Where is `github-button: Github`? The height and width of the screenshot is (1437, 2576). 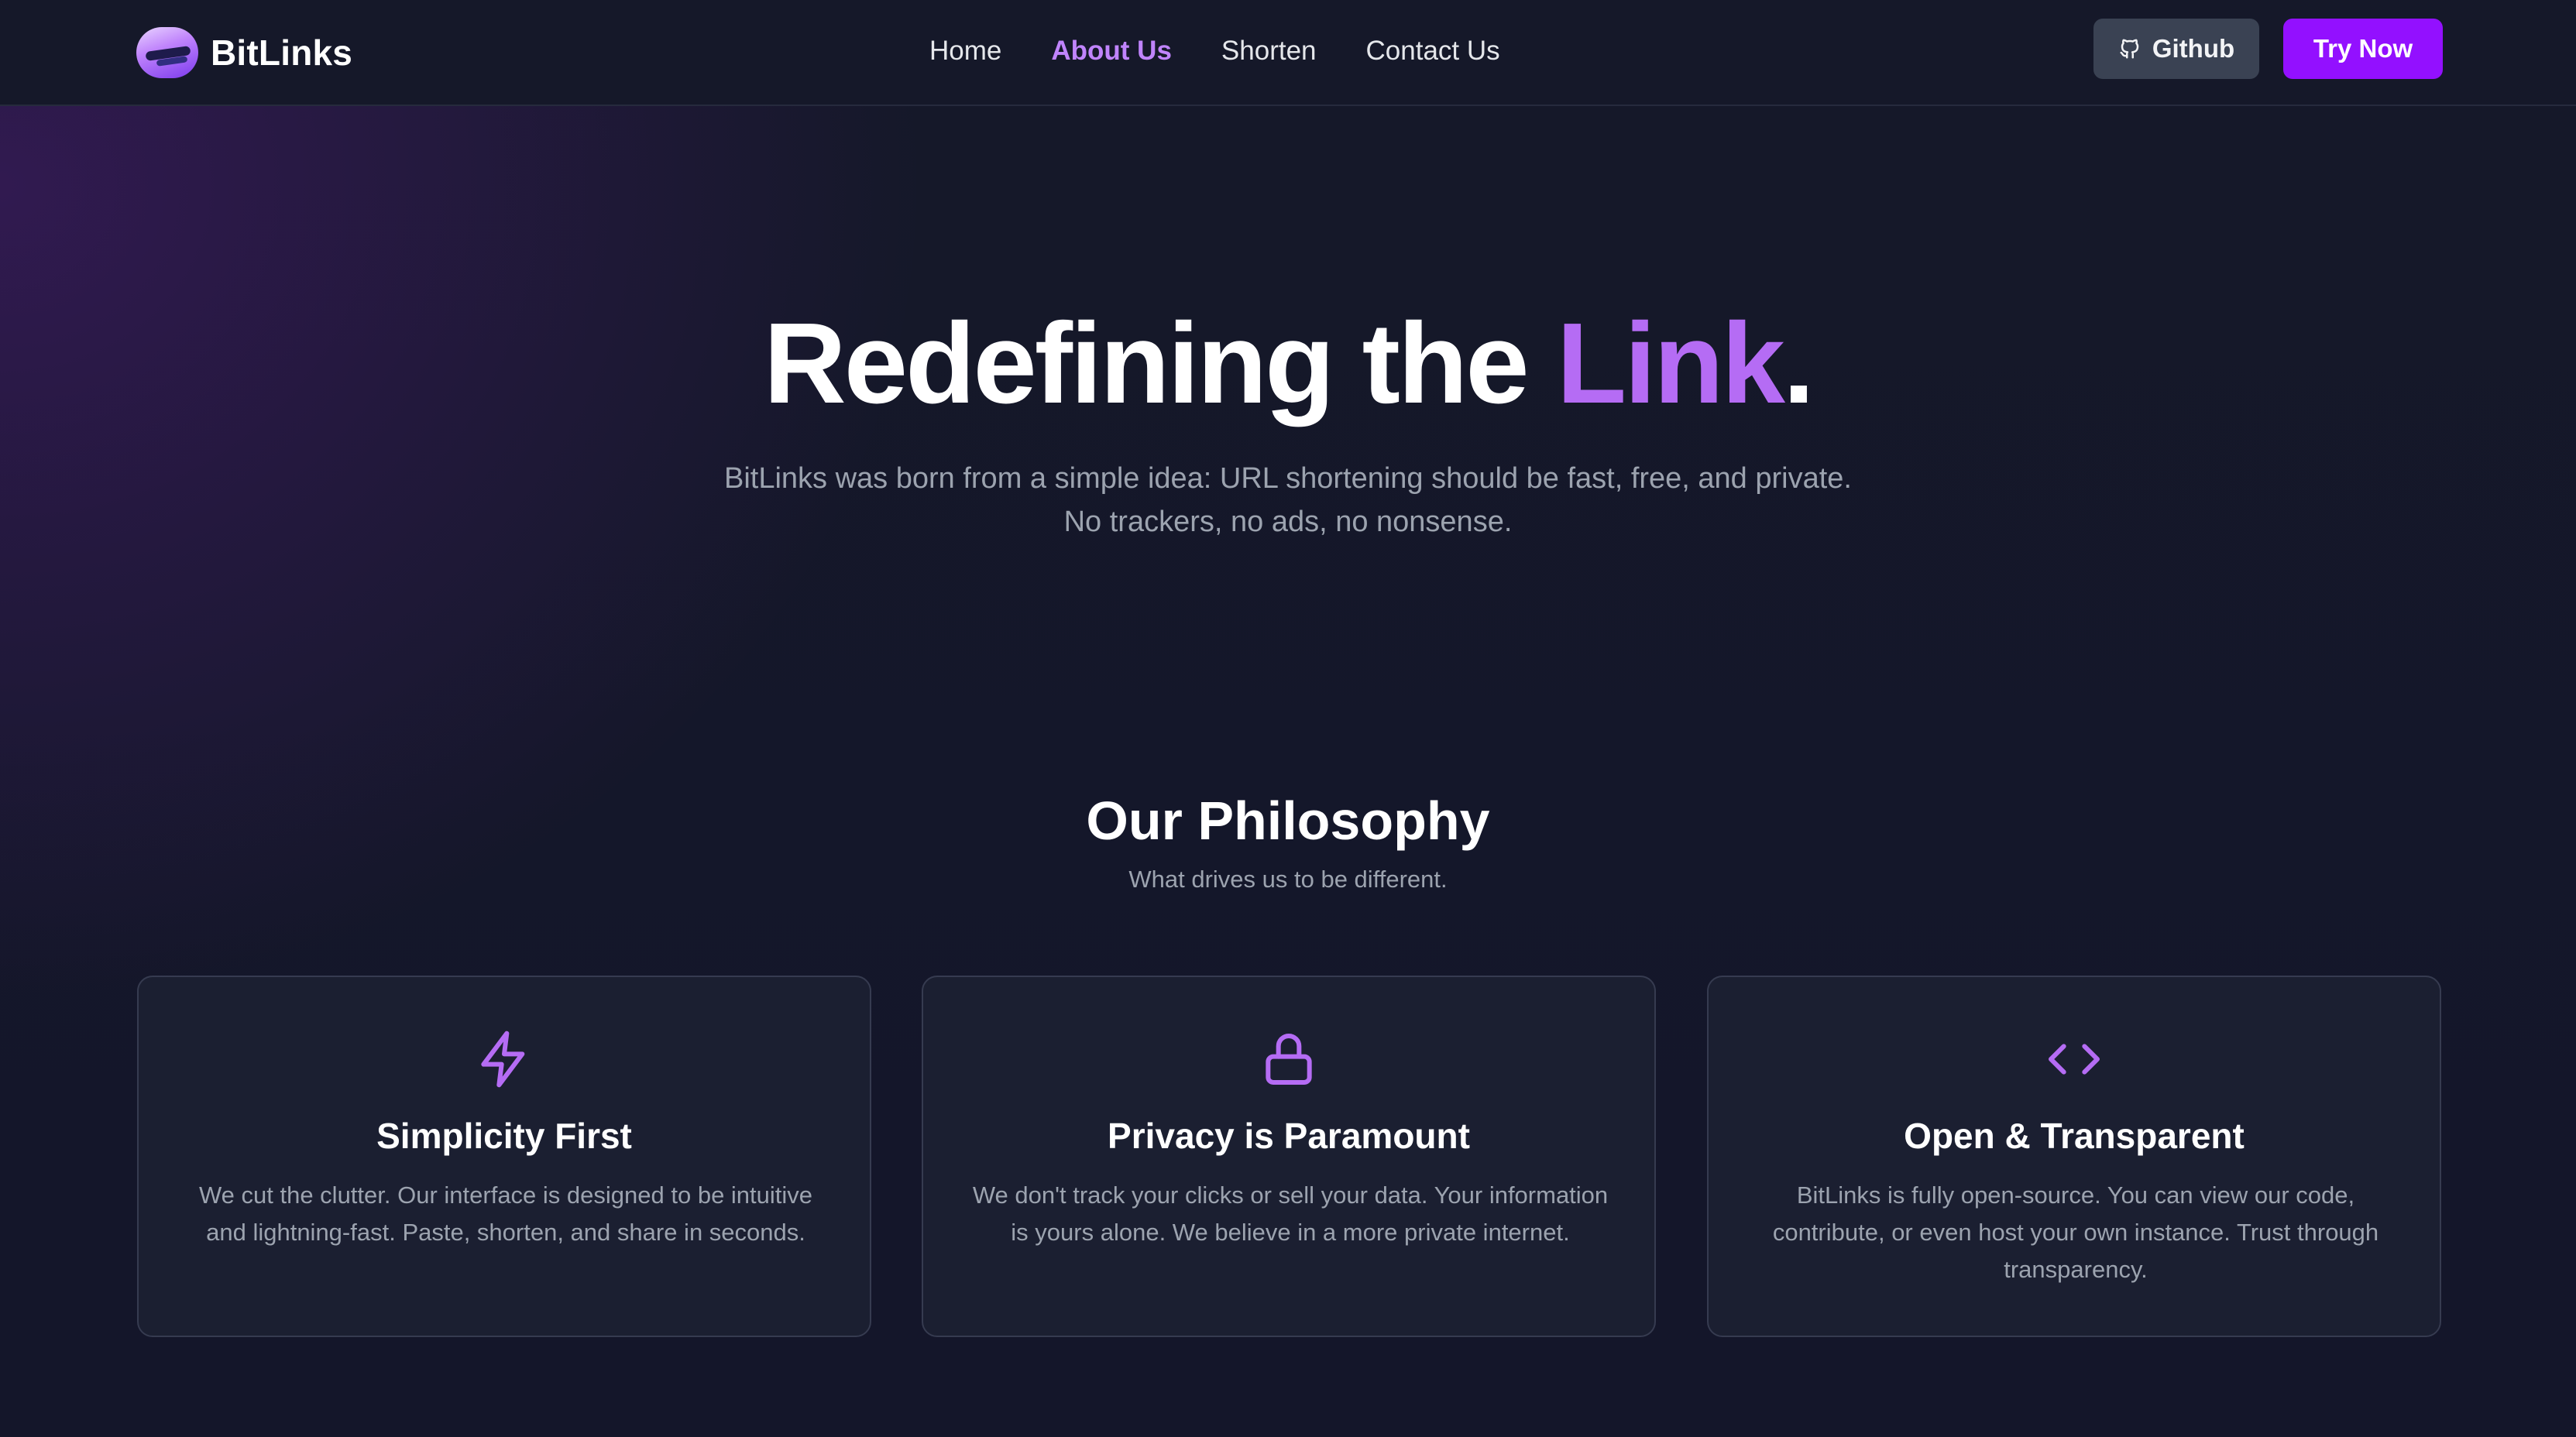 github-button: Github is located at coordinates (2176, 49).